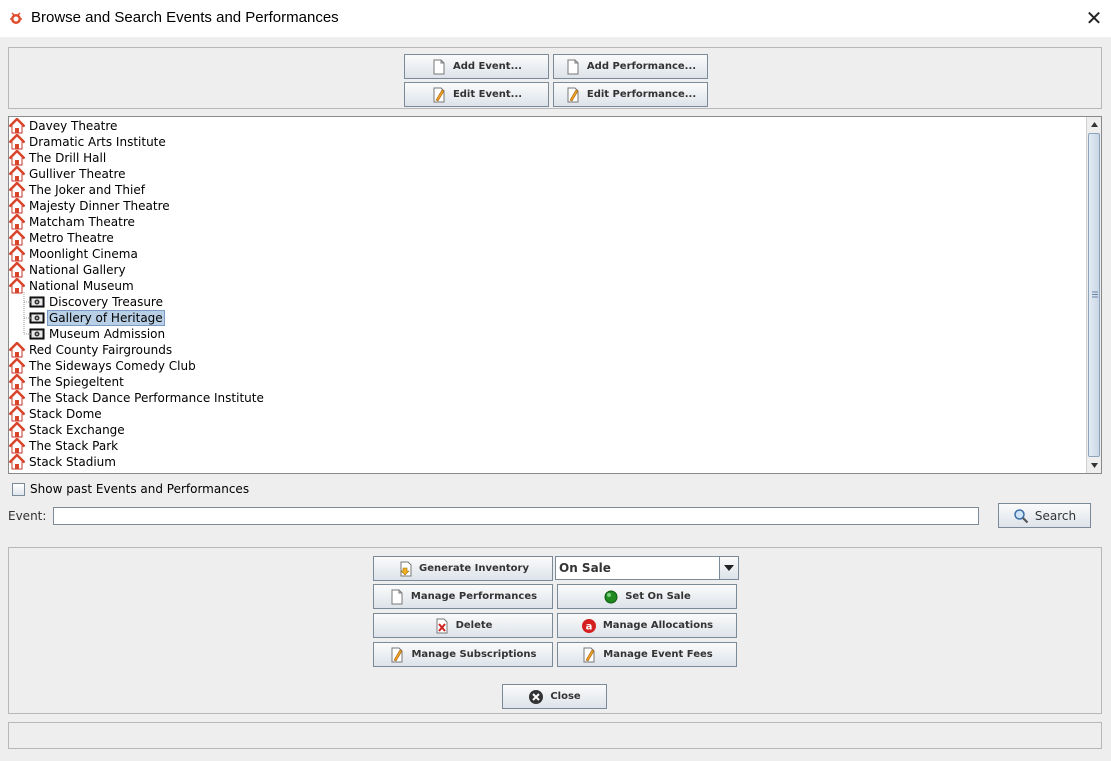  I want to click on inventory-download-icon, so click(406, 568).